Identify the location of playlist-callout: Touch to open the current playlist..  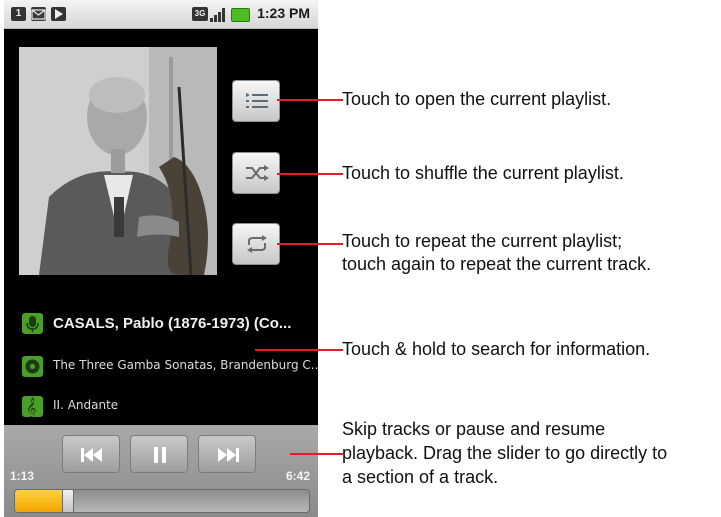
(477, 99).